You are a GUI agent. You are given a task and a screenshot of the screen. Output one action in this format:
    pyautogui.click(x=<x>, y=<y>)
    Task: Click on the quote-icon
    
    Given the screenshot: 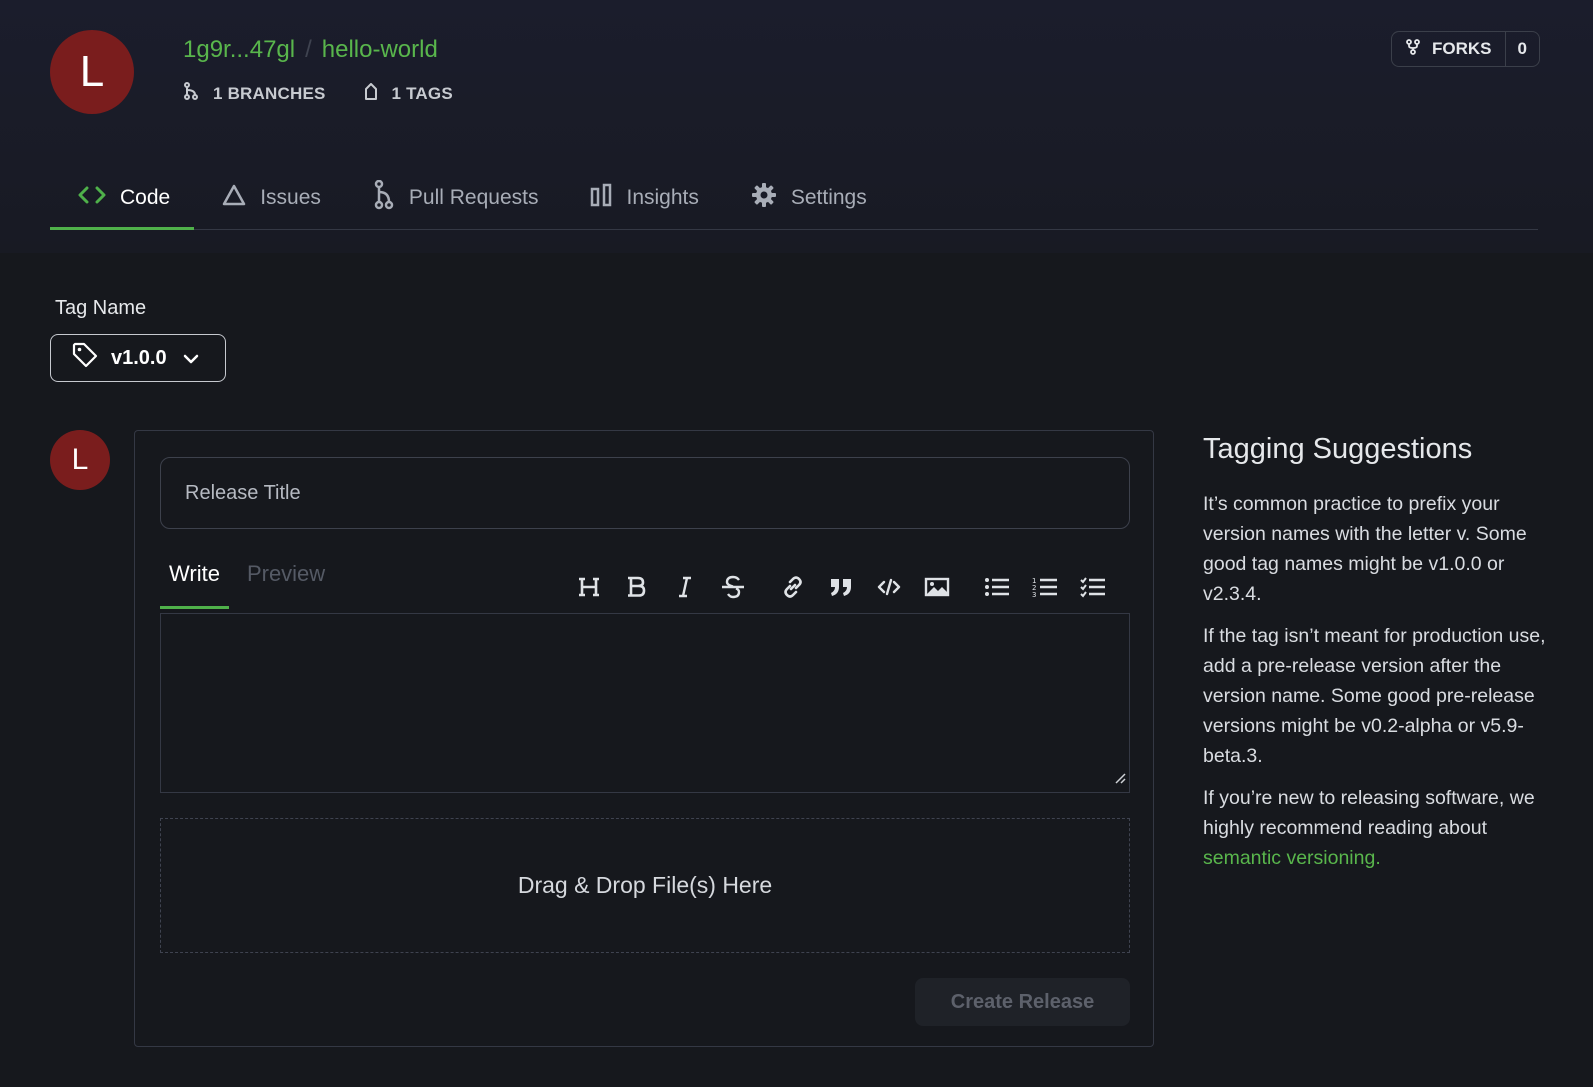 What is the action you would take?
    pyautogui.click(x=841, y=587)
    